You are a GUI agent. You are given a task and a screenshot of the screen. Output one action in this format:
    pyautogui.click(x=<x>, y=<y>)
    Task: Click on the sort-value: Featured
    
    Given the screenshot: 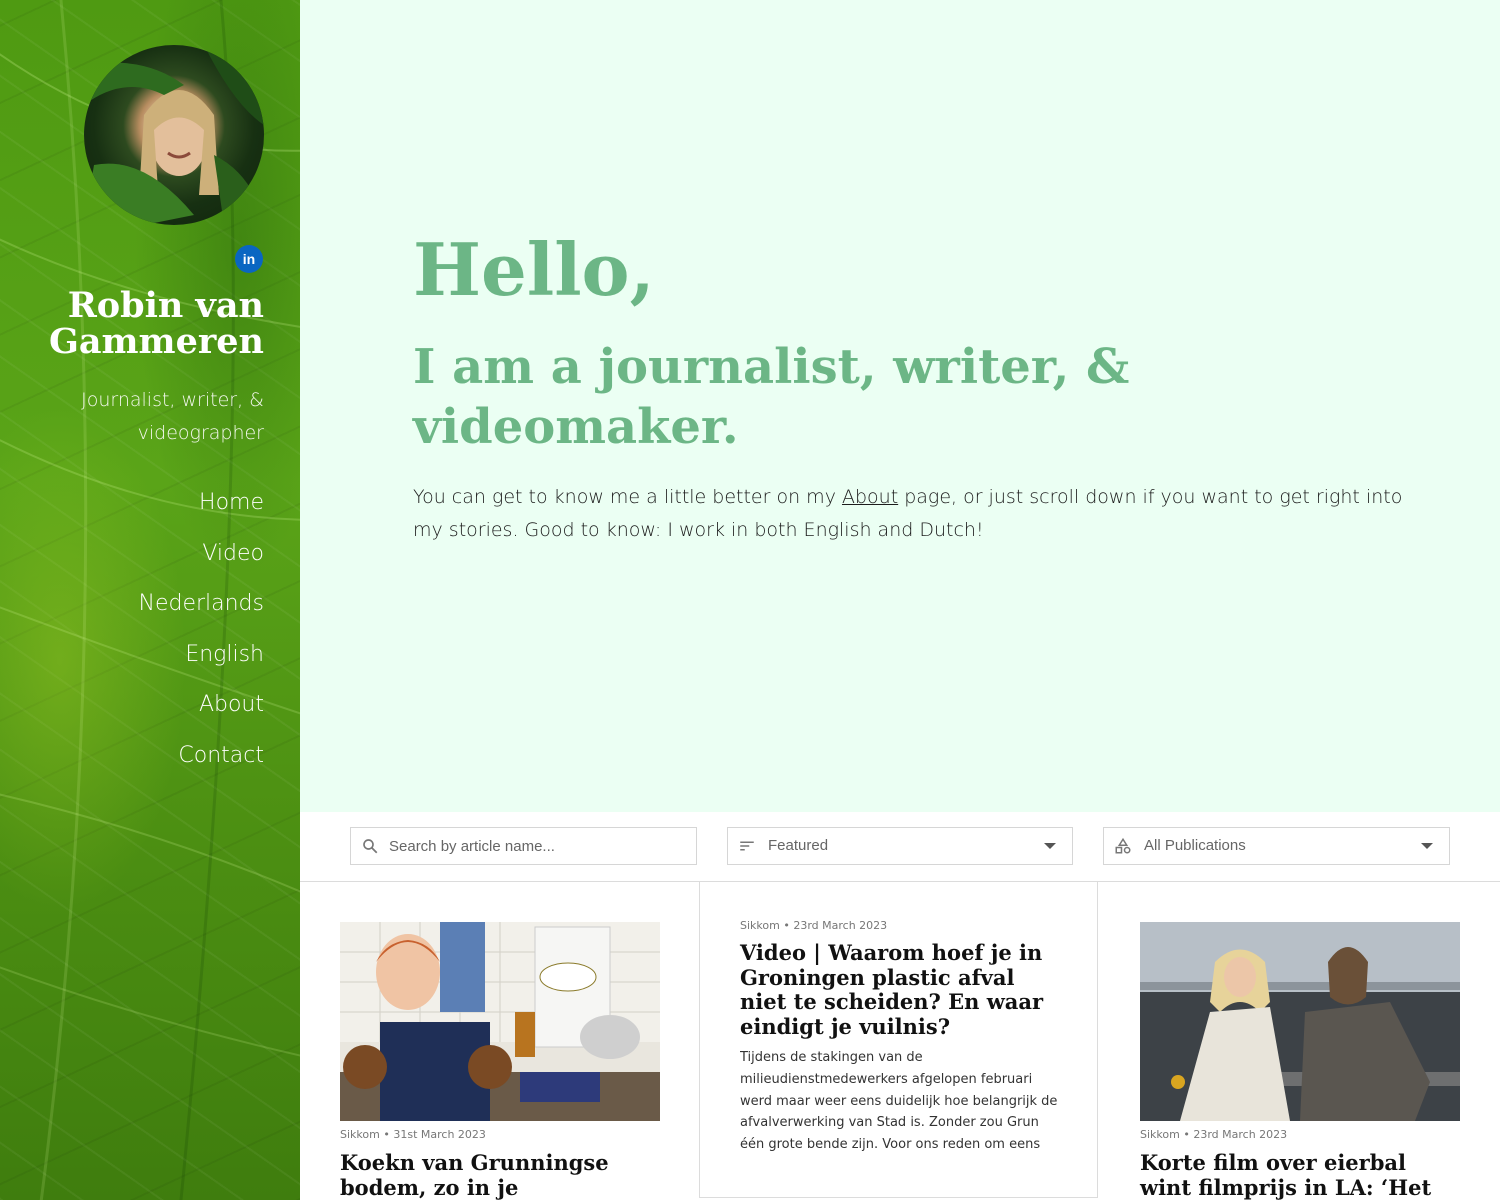 What is the action you would take?
    pyautogui.click(x=798, y=845)
    